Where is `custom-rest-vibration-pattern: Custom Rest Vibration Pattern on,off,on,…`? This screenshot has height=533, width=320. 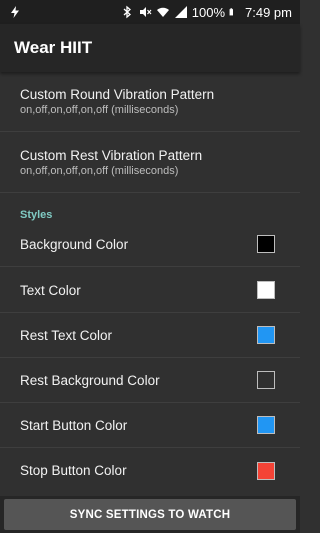
custom-rest-vibration-pattern: Custom Rest Vibration Pattern on,off,on,… is located at coordinates (150, 163).